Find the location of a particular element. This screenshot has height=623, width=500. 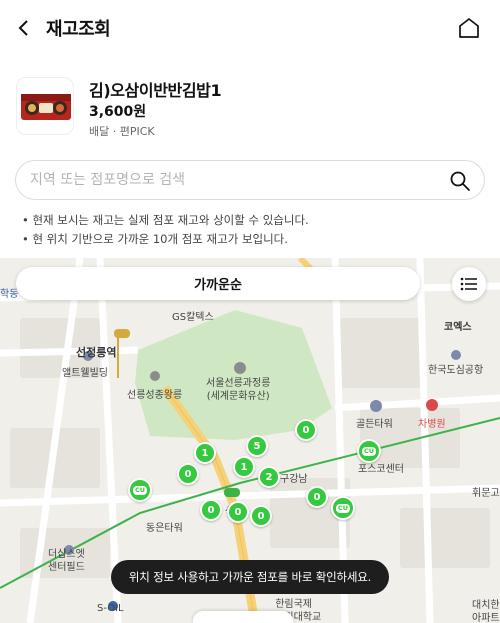

map-label: 동은타워 is located at coordinates (164, 528).